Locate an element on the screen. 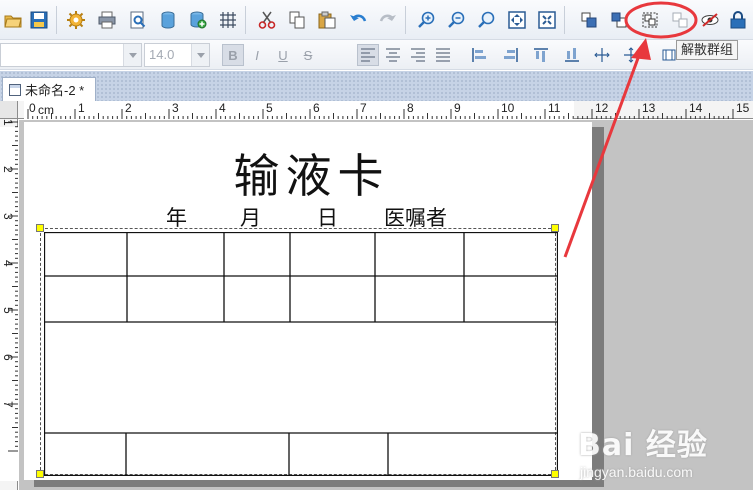  font-name-select is located at coordinates (71, 55).